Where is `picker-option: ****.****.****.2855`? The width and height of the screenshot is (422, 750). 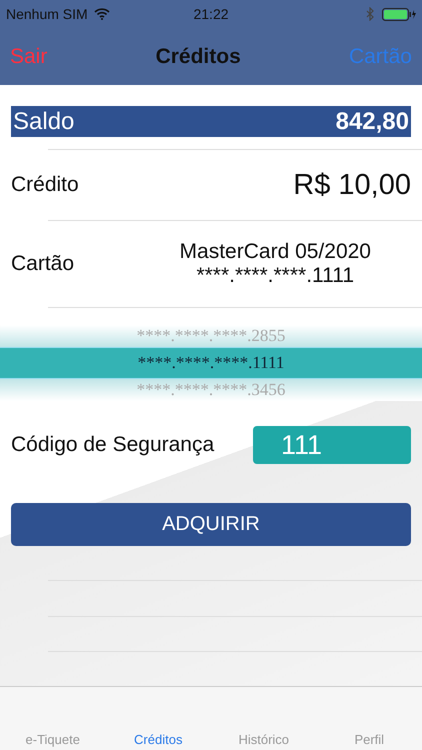
picker-option: ****.****.****.2855 is located at coordinates (211, 336).